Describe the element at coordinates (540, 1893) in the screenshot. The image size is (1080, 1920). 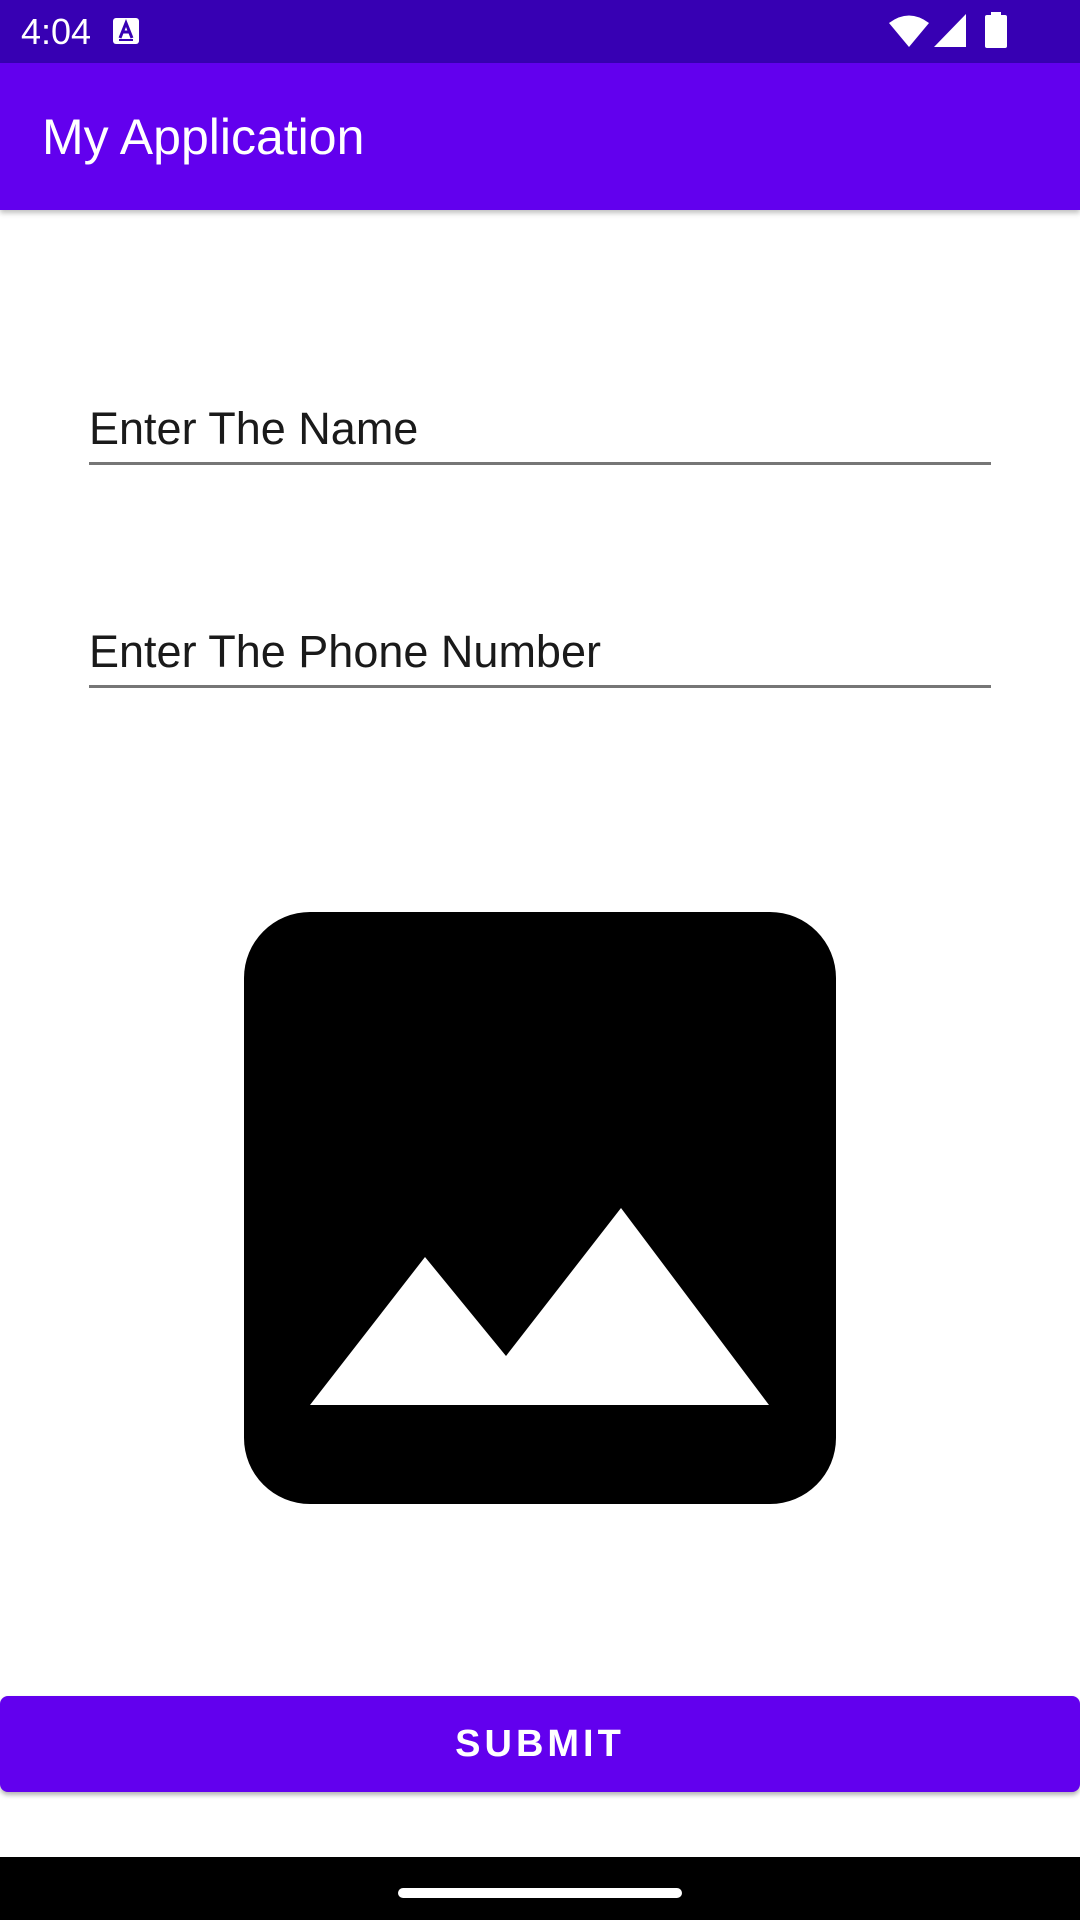
I see `home-gesture-handle` at that location.